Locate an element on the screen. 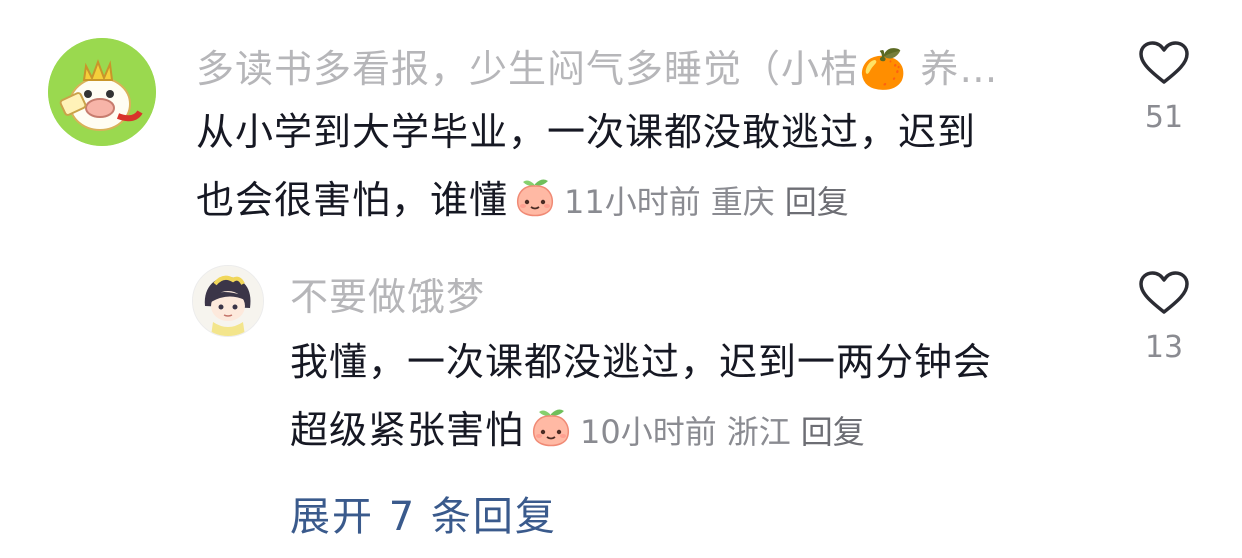 The width and height of the screenshot is (1242, 558). comment-text-fragment: 也会很害怕，谁懂 is located at coordinates (352, 200).